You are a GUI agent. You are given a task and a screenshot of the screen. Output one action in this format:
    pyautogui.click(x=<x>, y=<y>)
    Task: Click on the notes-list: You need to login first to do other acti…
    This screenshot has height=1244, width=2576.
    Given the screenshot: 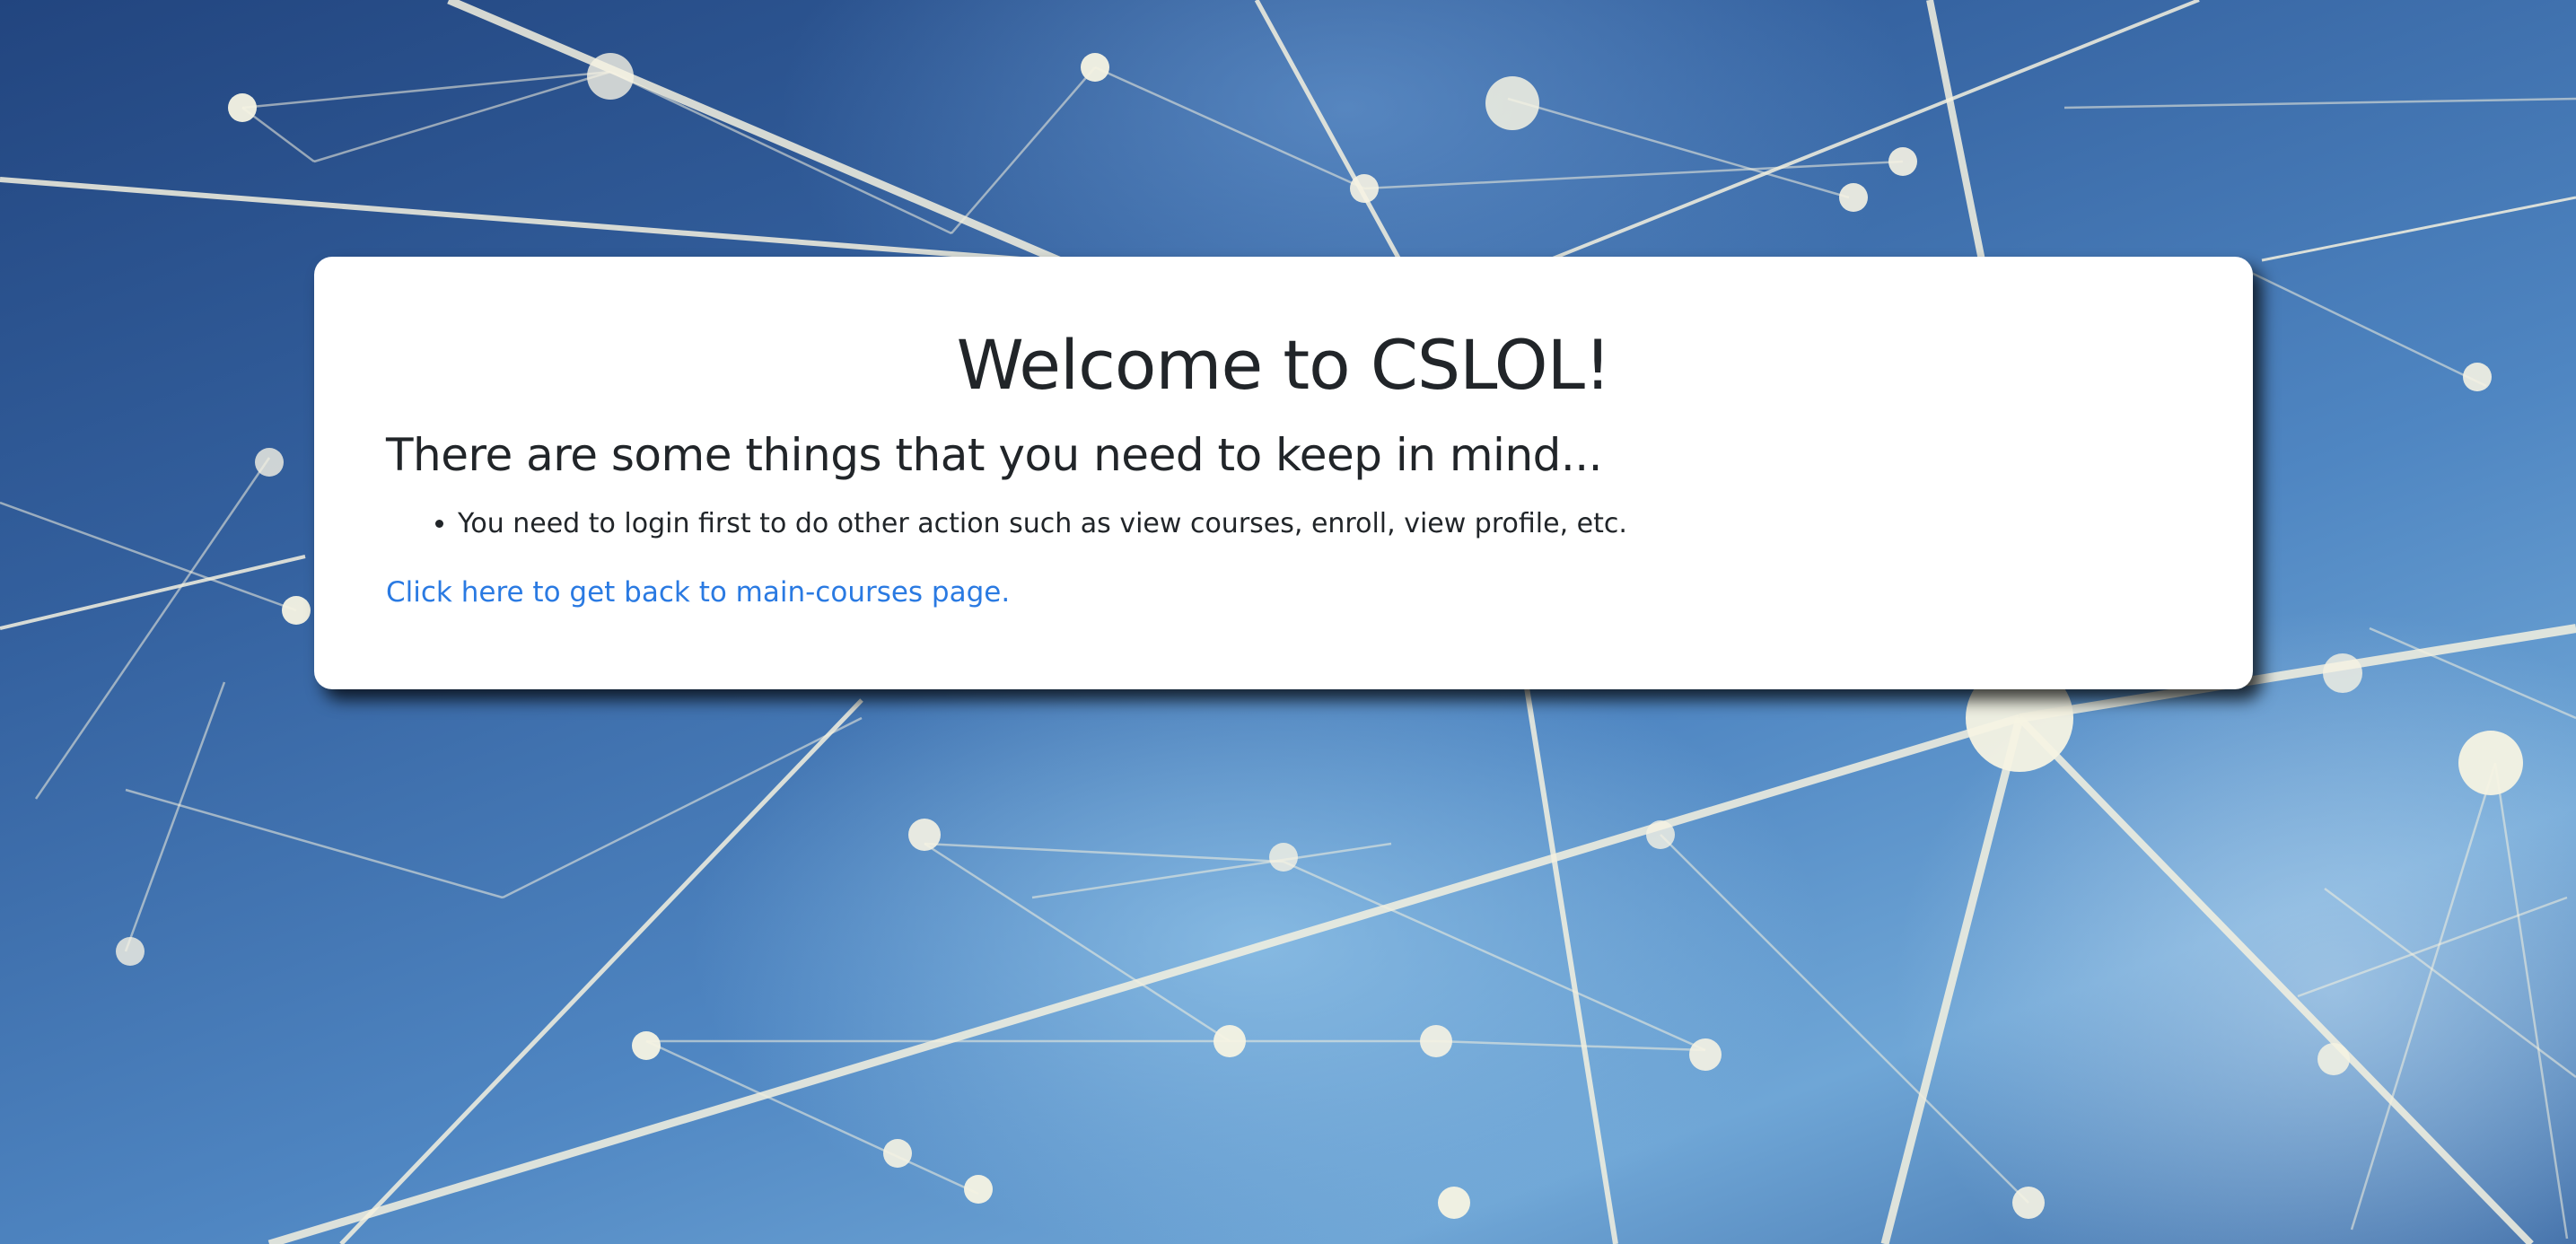 What is the action you would take?
    pyautogui.click(x=1006, y=524)
    